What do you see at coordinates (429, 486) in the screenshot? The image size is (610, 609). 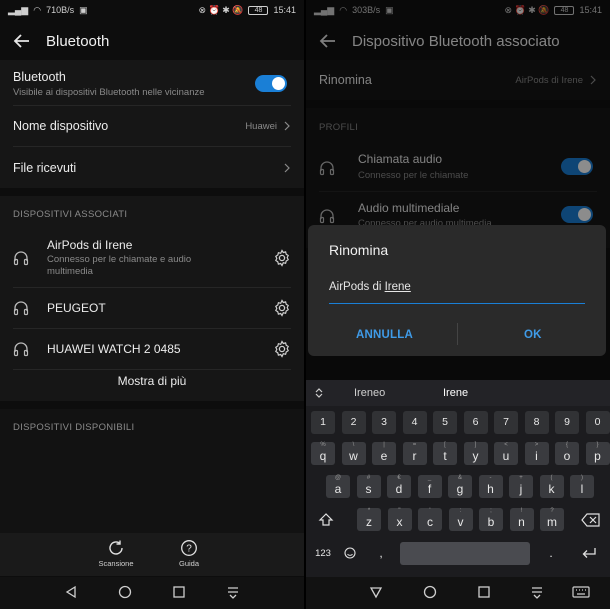 I see `key-f: _ f` at bounding box center [429, 486].